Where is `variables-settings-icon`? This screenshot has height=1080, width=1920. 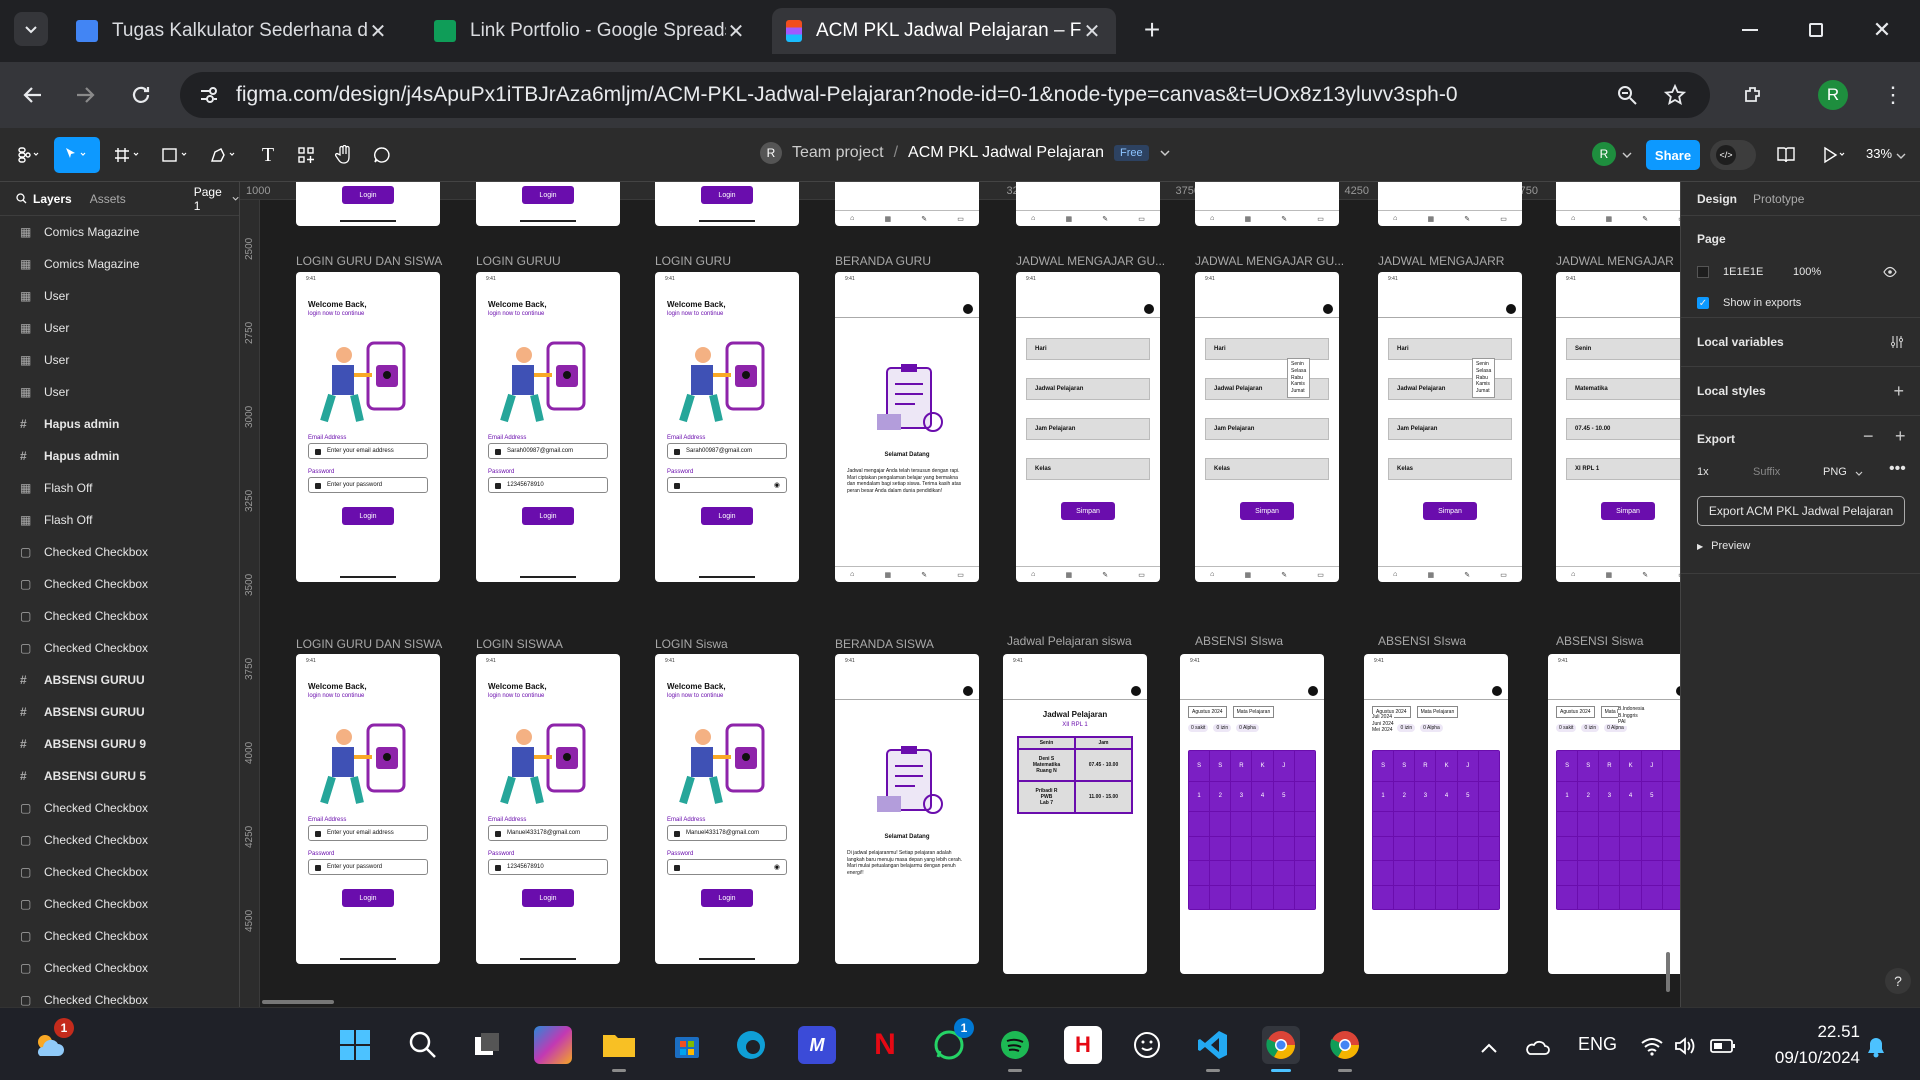
variables-settings-icon is located at coordinates (1897, 342).